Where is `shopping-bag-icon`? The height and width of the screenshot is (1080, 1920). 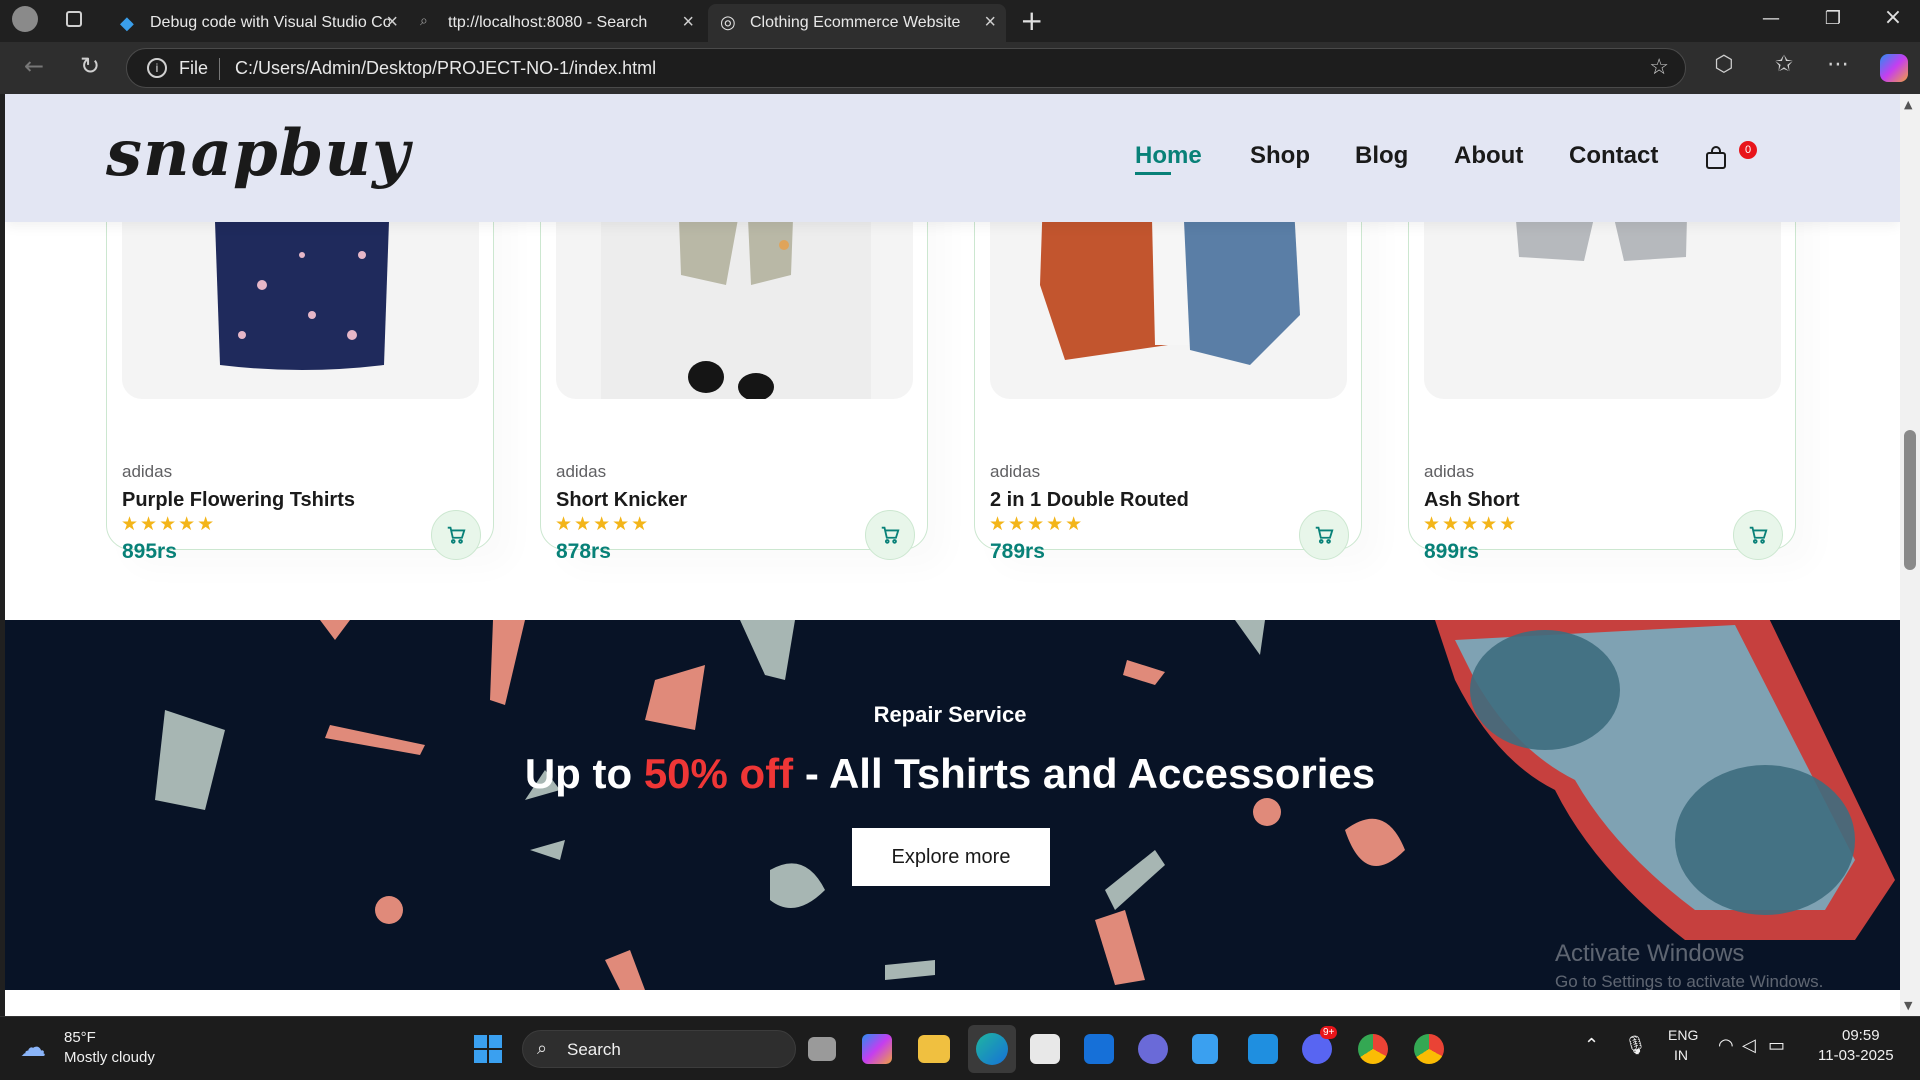 shopping-bag-icon is located at coordinates (1716, 160).